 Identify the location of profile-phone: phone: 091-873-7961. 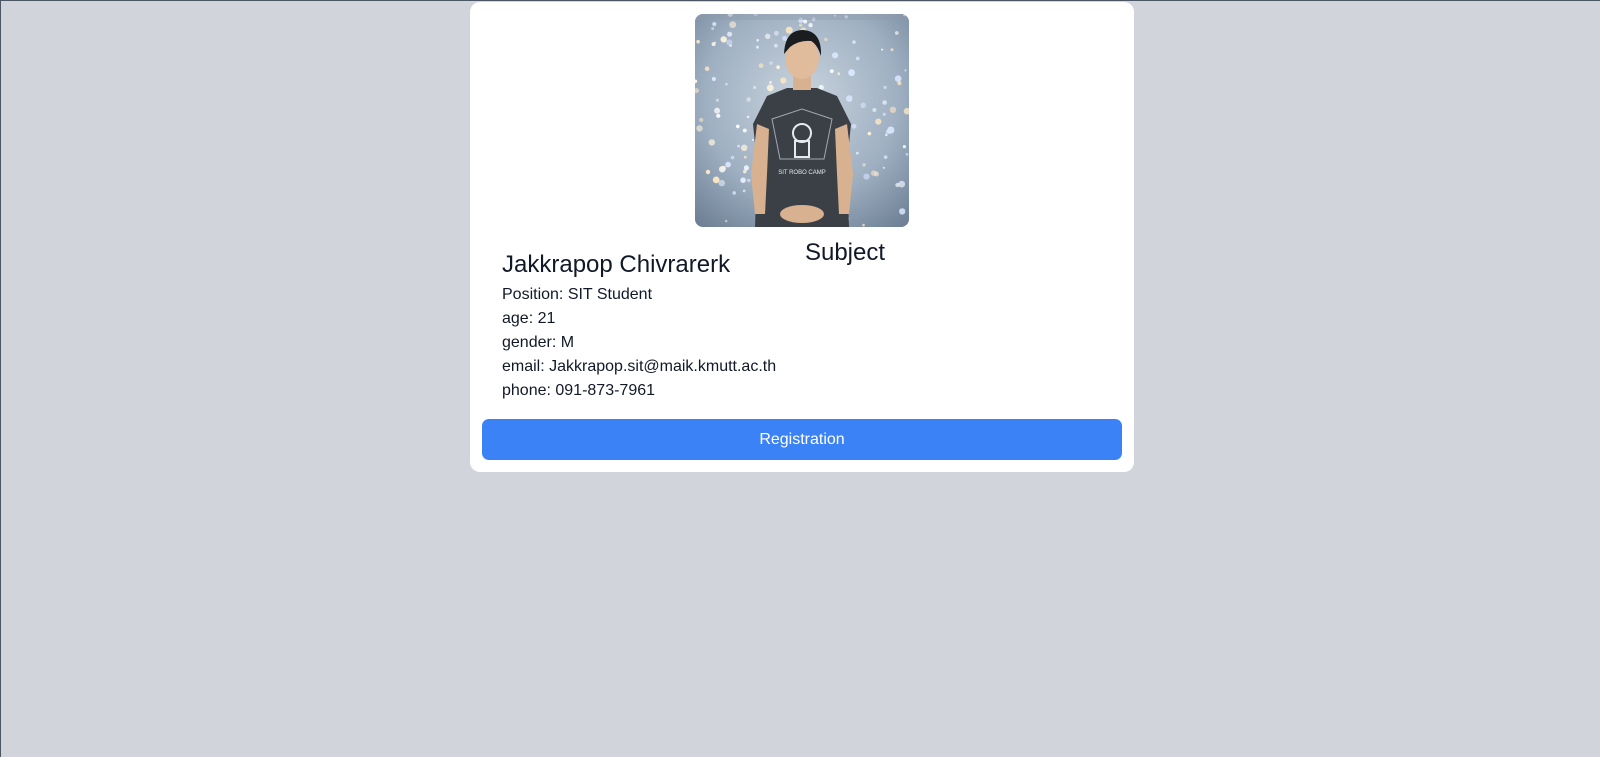
(579, 390).